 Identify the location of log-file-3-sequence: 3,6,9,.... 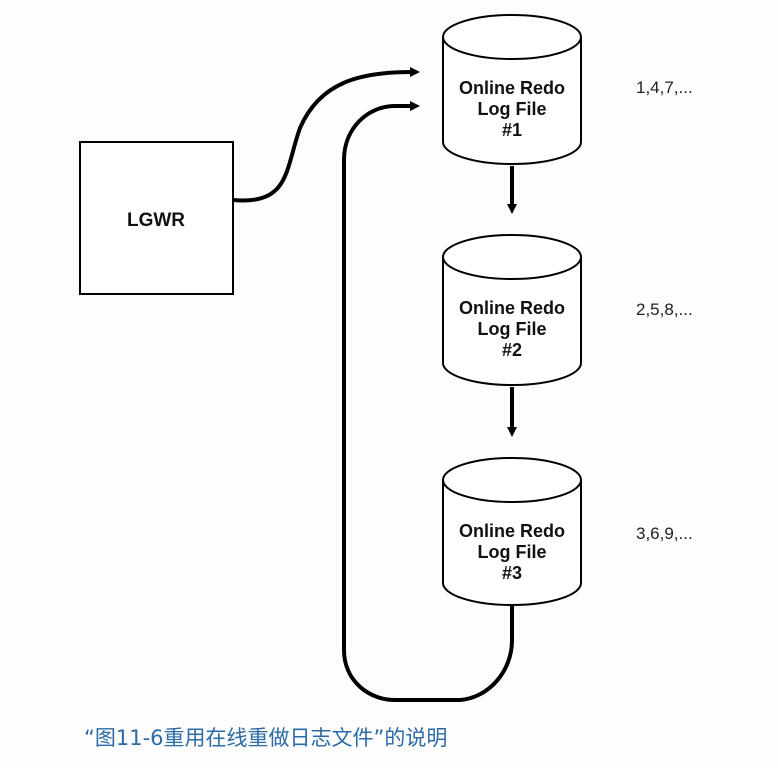
(664, 533).